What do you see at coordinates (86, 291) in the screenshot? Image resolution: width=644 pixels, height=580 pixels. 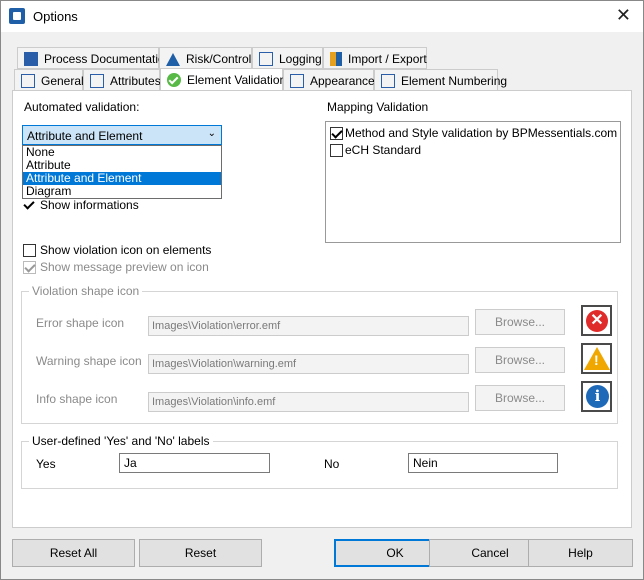 I see `violation-group-title: Violation shape icon` at bounding box center [86, 291].